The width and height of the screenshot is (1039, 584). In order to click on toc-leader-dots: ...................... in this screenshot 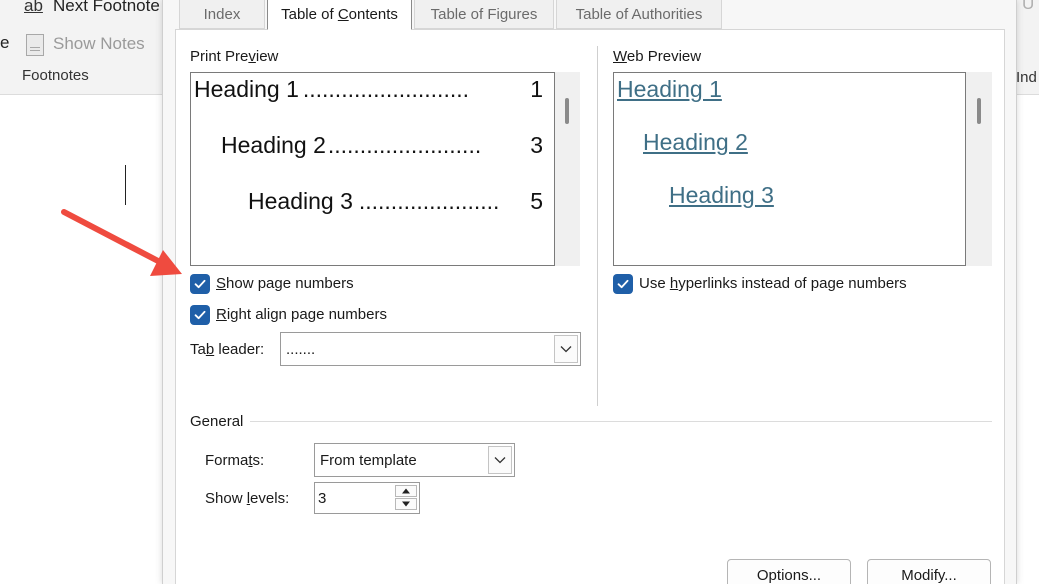, I will do `click(429, 201)`.